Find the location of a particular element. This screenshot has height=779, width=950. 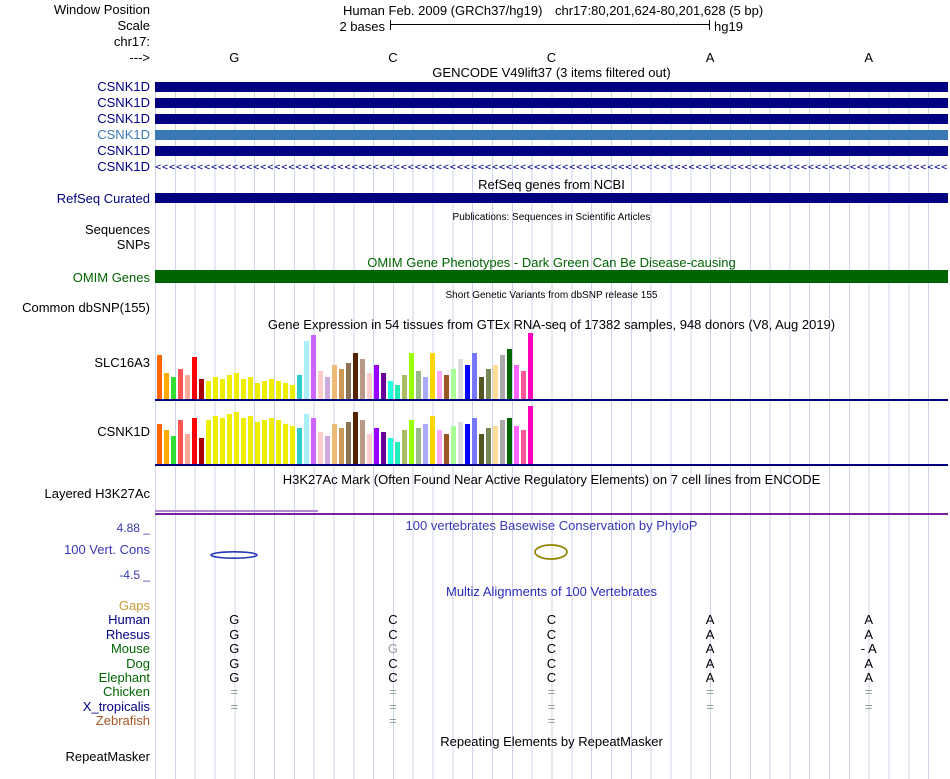

multiz-species-label: Human is located at coordinates (75, 620).